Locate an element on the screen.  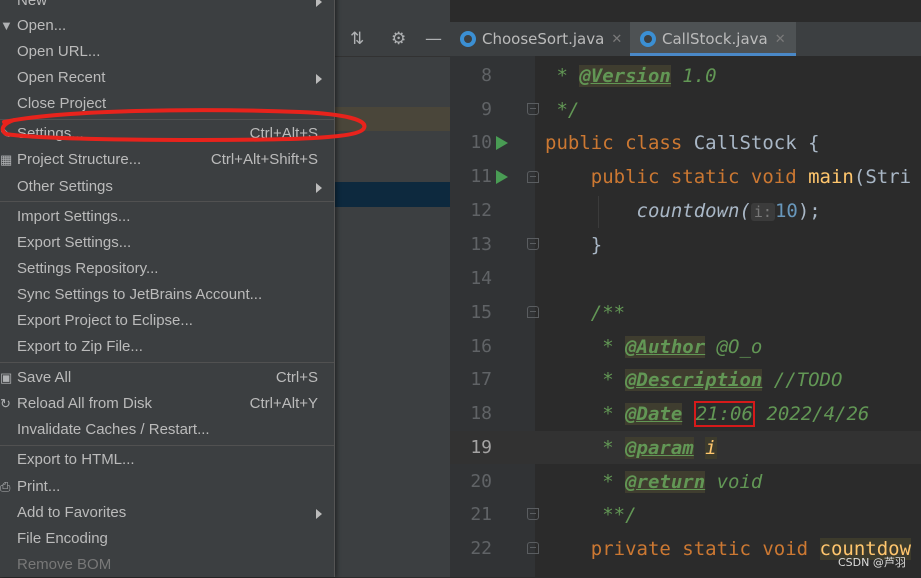
method-call: countdown( is located at coordinates (648, 211).